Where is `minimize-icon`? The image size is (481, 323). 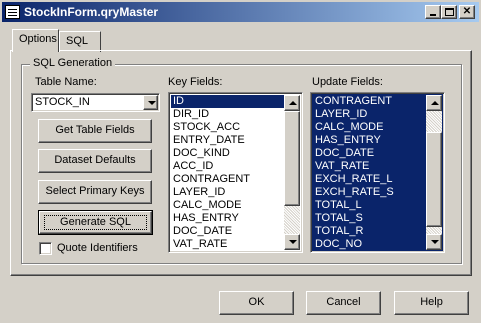
minimize-icon is located at coordinates (433, 15).